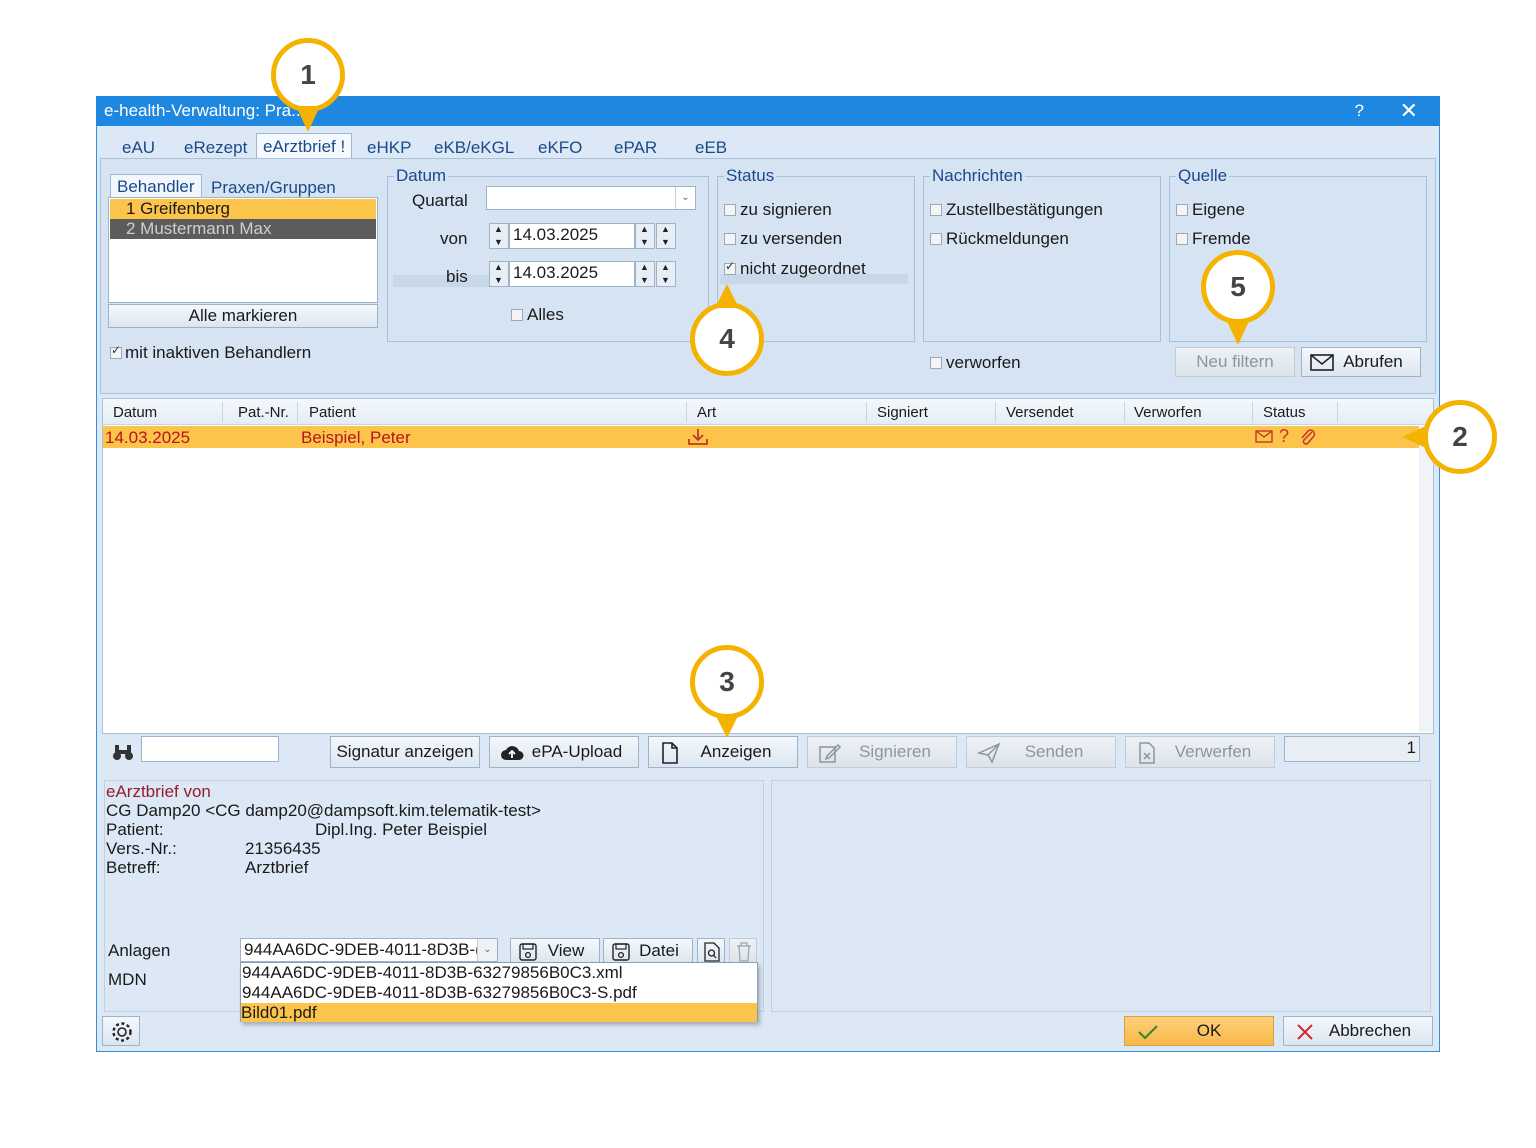 This screenshot has height=1148, width=1536. What do you see at coordinates (902, 412) in the screenshot?
I see `col-signiert: Signiert` at bounding box center [902, 412].